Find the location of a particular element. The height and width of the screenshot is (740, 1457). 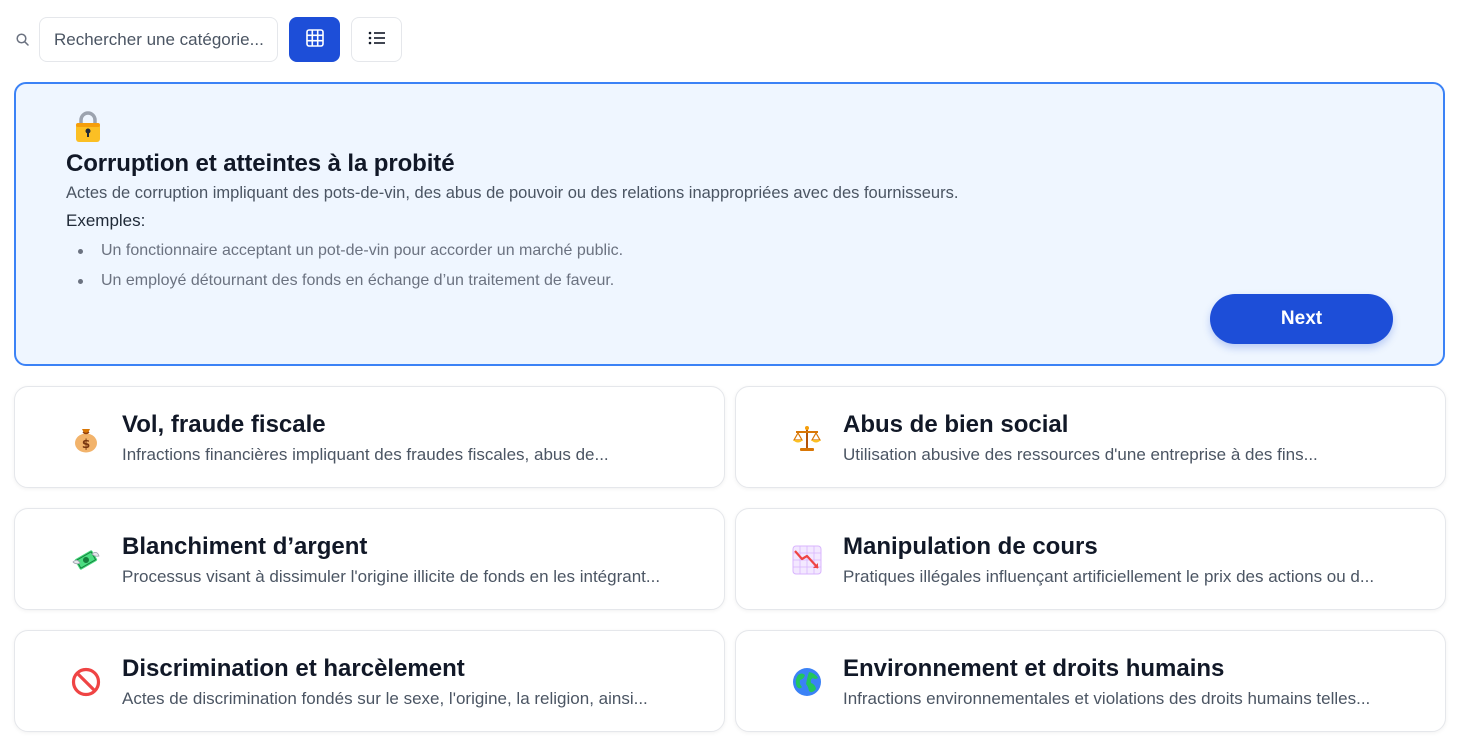

search-input is located at coordinates (158, 39).